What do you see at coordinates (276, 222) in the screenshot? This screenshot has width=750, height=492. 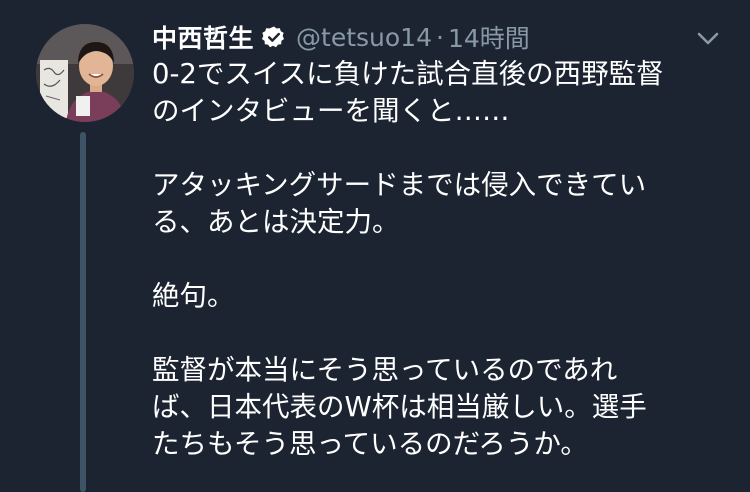 I see `tweet-line: る、あとは決定力。` at bounding box center [276, 222].